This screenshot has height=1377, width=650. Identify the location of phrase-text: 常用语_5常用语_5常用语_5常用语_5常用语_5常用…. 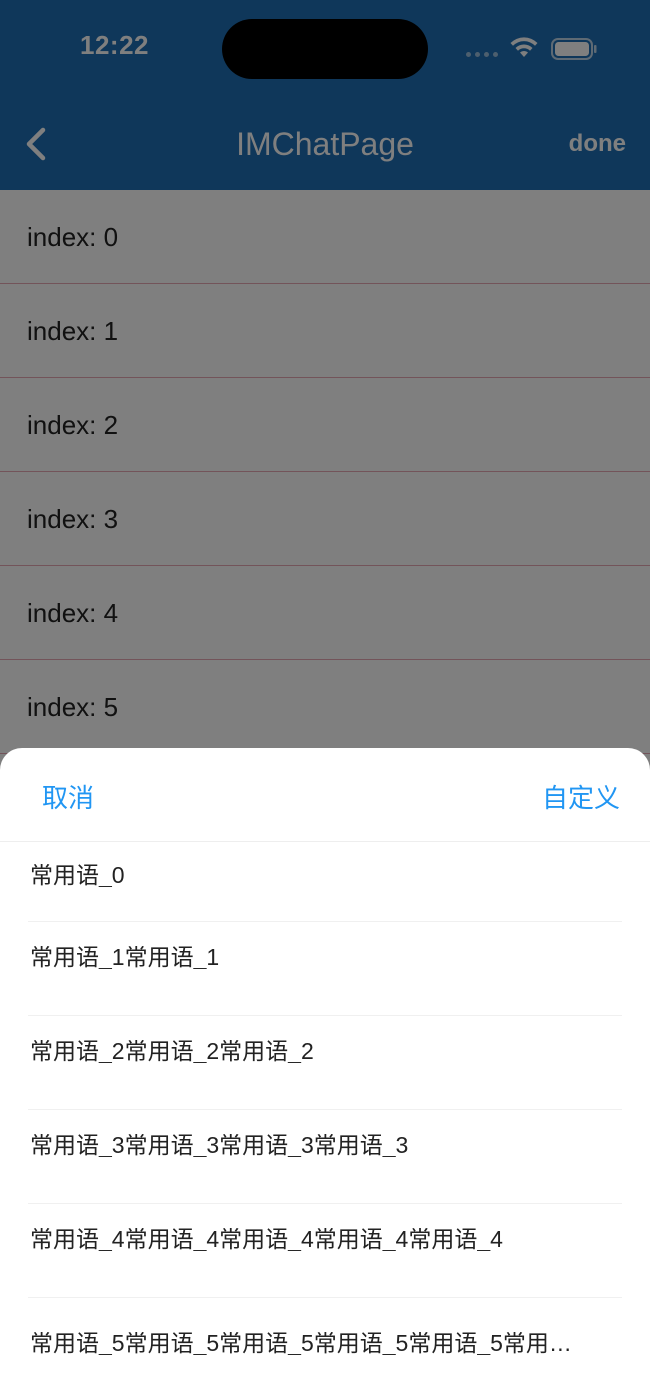
(301, 1343).